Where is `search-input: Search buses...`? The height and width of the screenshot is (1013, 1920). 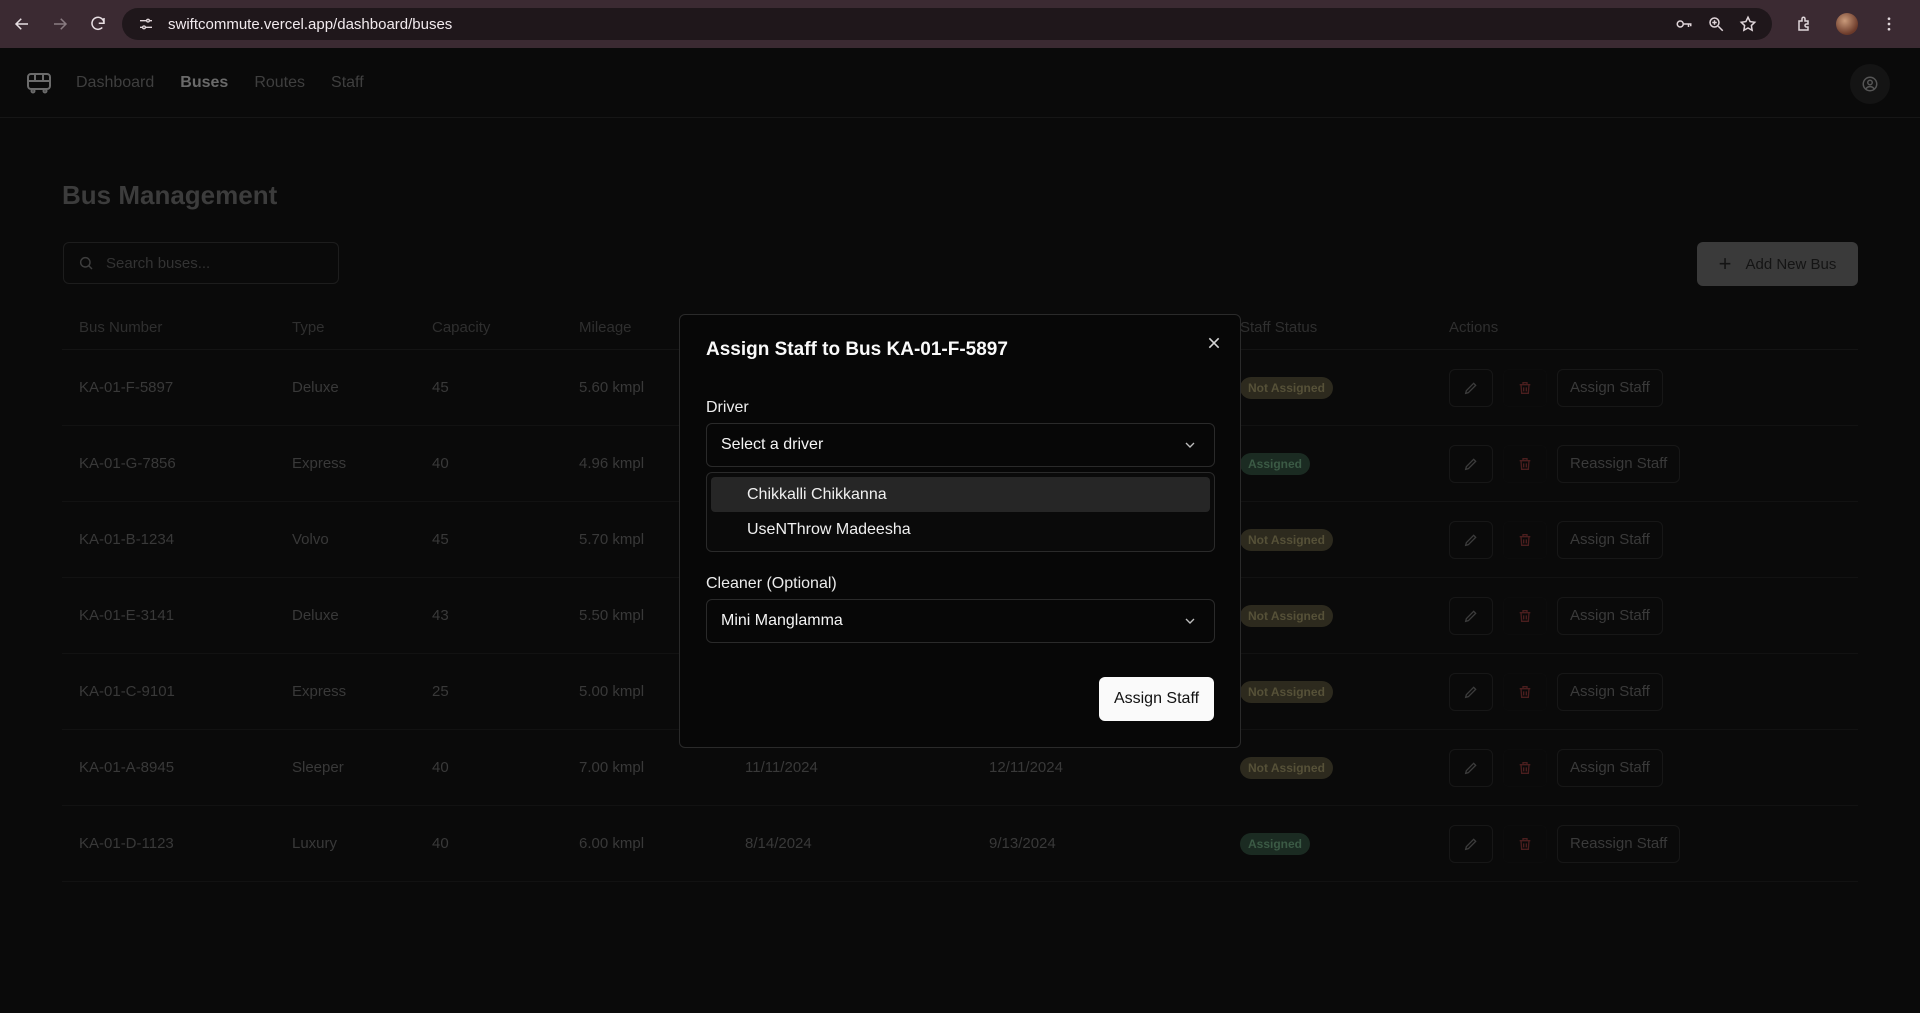 search-input: Search buses... is located at coordinates (201, 263).